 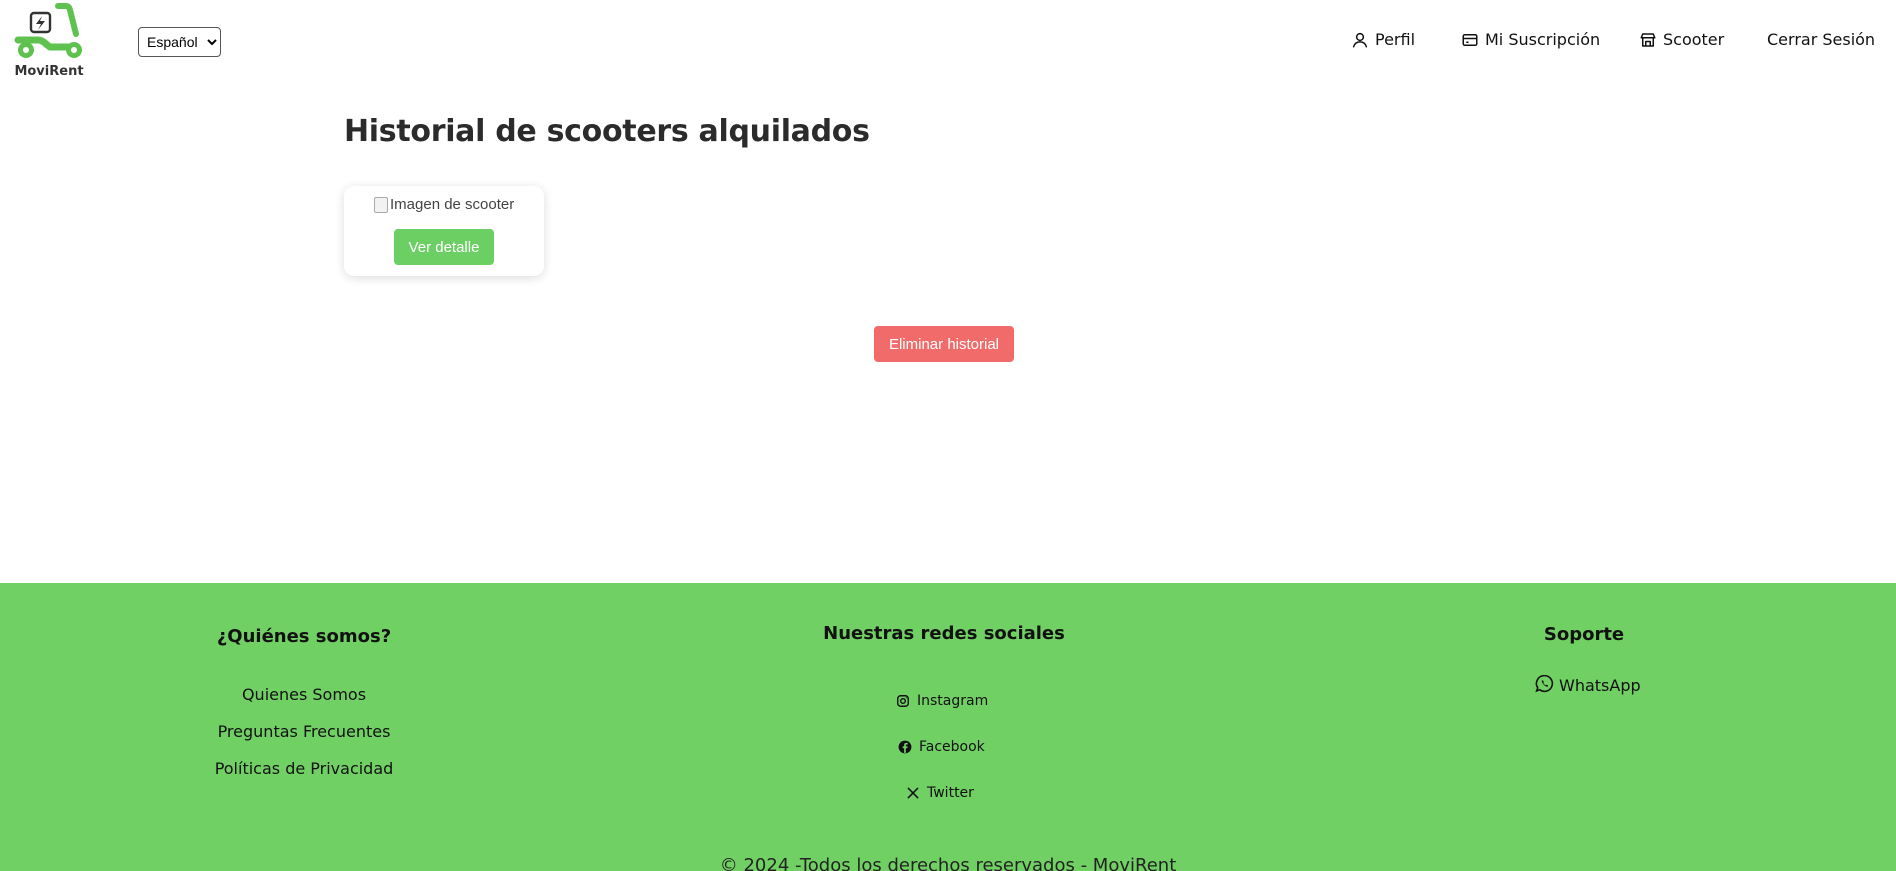 I want to click on scooter-image-alt: Imagen de scooter, so click(x=452, y=204).